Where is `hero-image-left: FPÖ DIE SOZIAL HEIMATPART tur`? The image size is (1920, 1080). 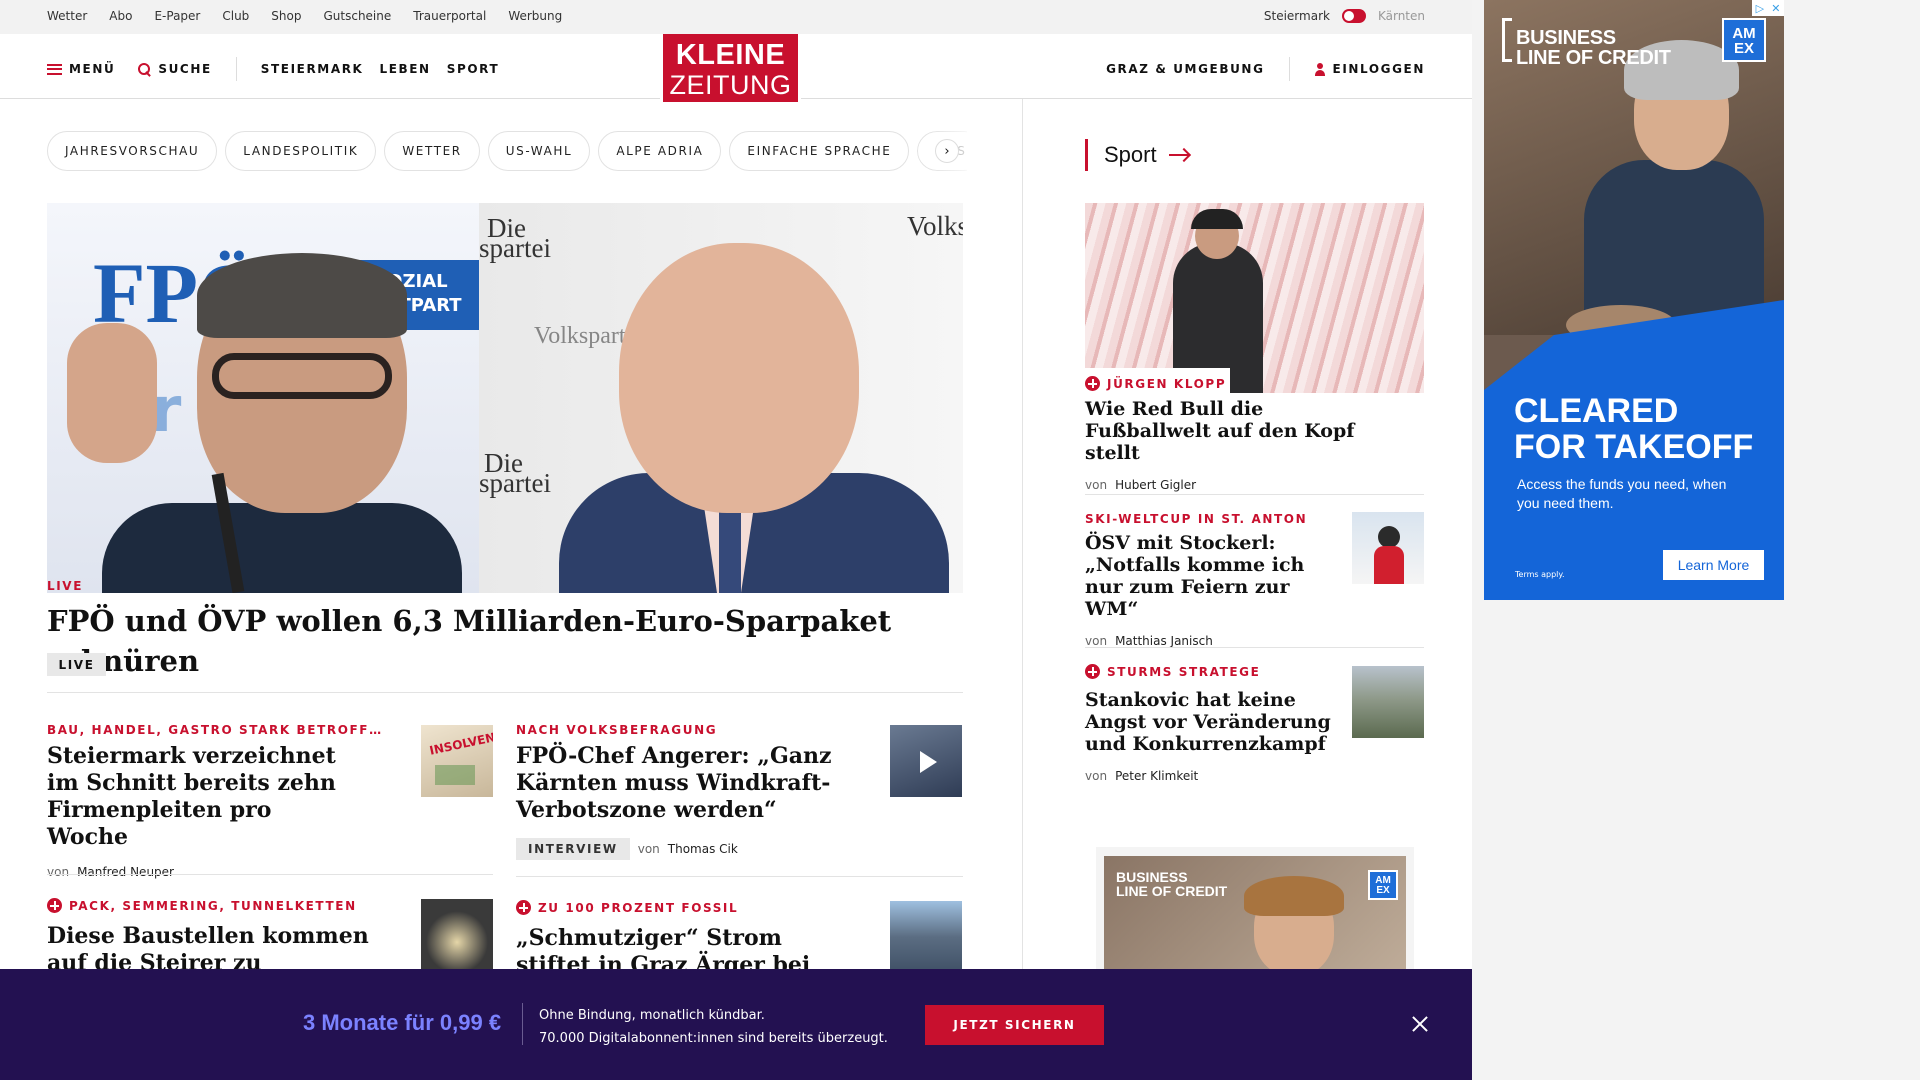 hero-image-left: FPÖ DIE SOZIAL HEIMATPART tur is located at coordinates (263, 398).